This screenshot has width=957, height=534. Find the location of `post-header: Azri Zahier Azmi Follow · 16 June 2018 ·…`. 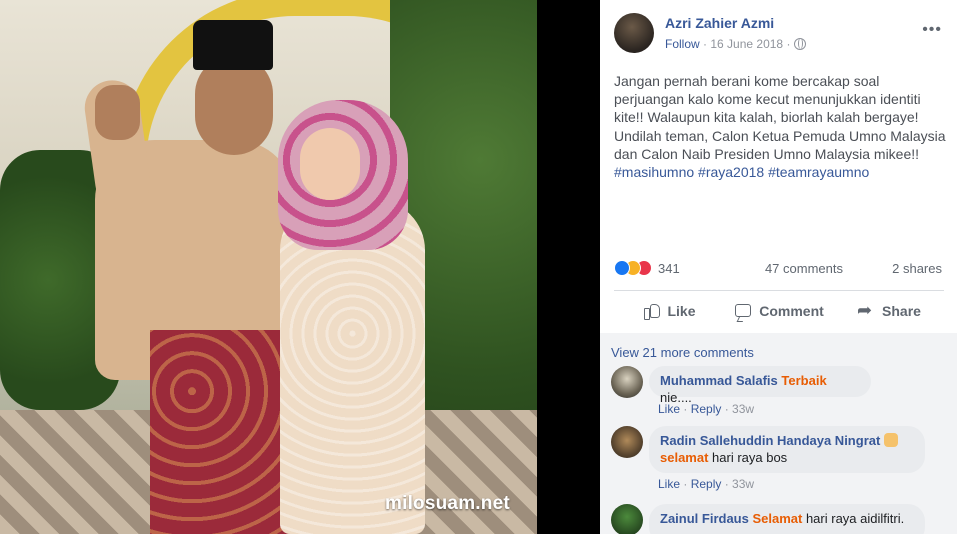

post-header: Azri Zahier Azmi Follow · 16 June 2018 ·… is located at coordinates (779, 33).